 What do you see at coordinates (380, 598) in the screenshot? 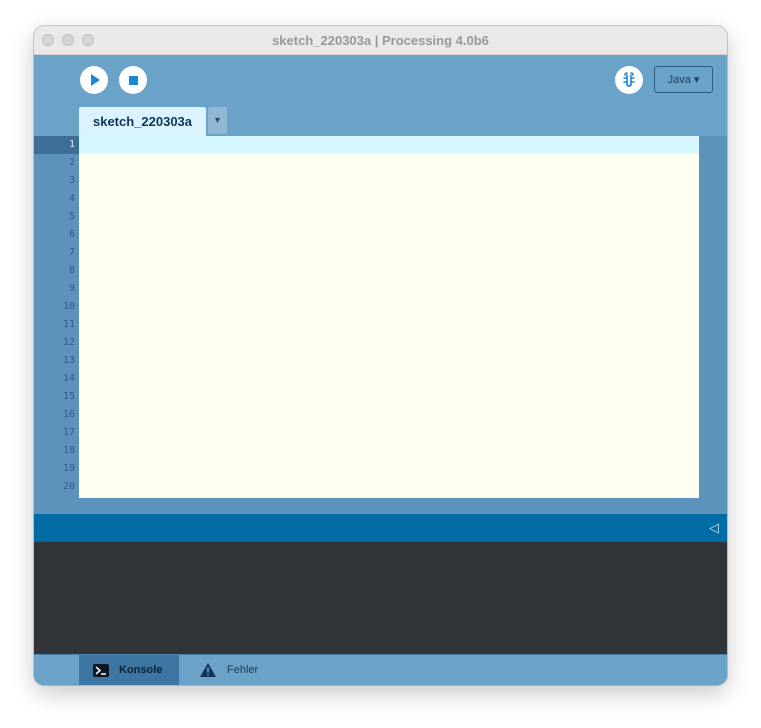
I see `console-panel` at bounding box center [380, 598].